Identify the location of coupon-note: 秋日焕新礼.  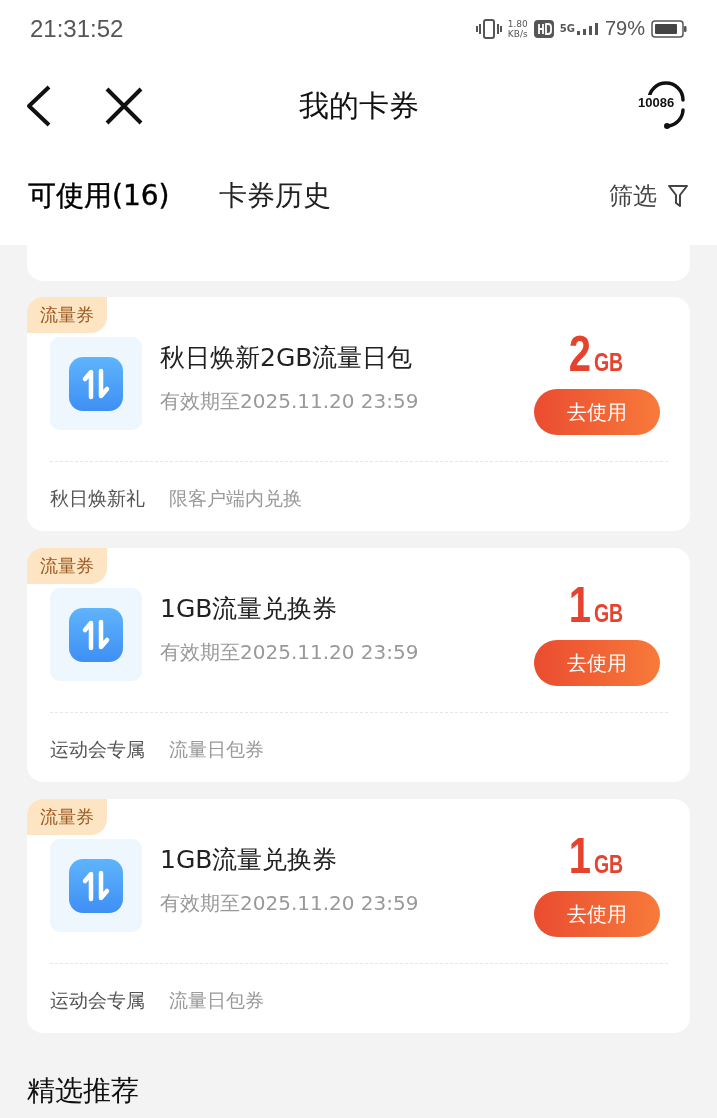
(97, 498).